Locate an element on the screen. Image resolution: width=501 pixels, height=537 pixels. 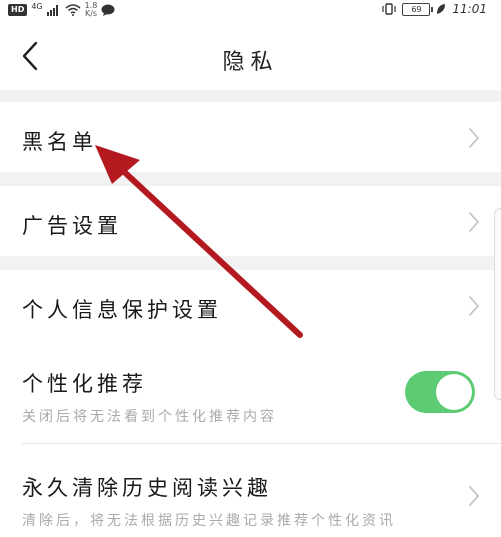
network-speed: 1.8 K/s is located at coordinates (91, 10).